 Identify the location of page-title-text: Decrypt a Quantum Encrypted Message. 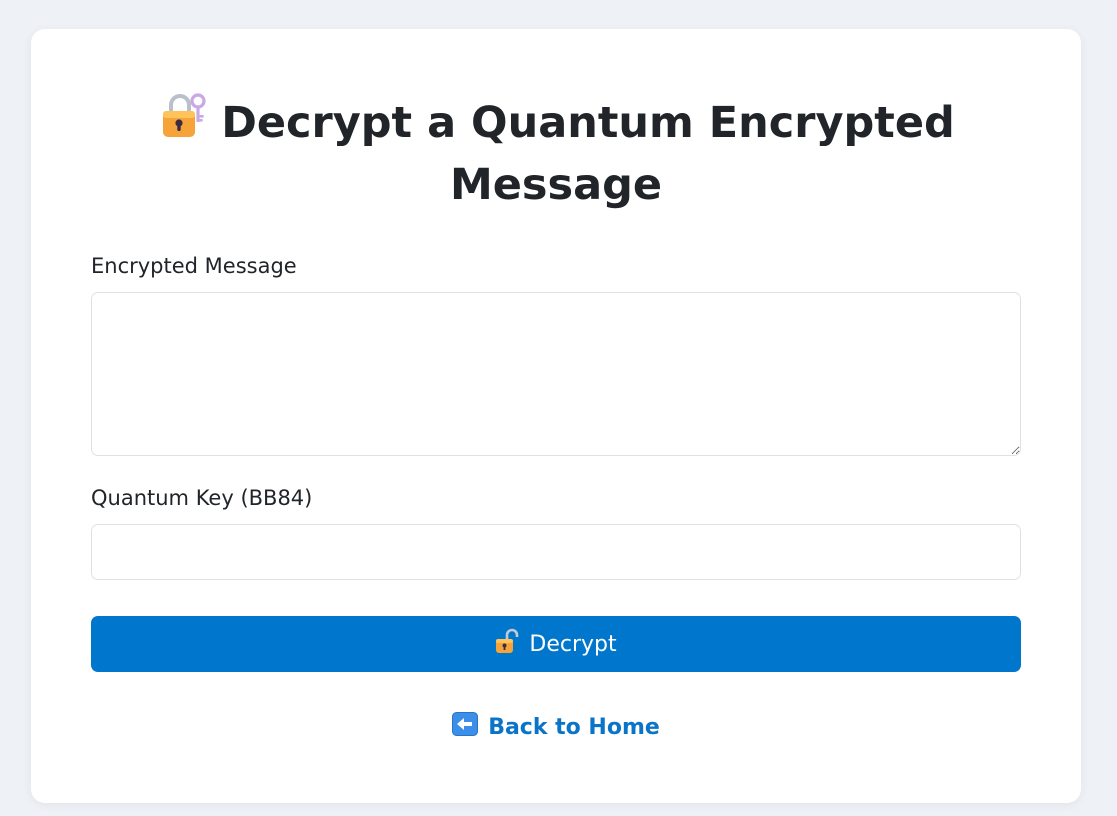
(588, 154).